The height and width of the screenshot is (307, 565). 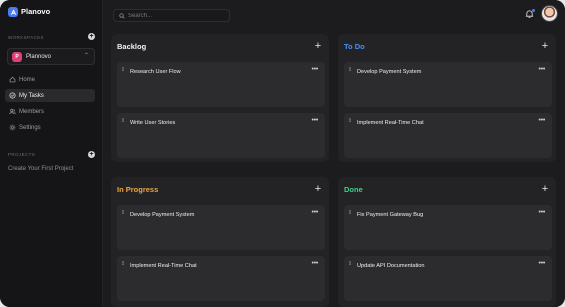 I want to click on search-icon, so click(x=122, y=16).